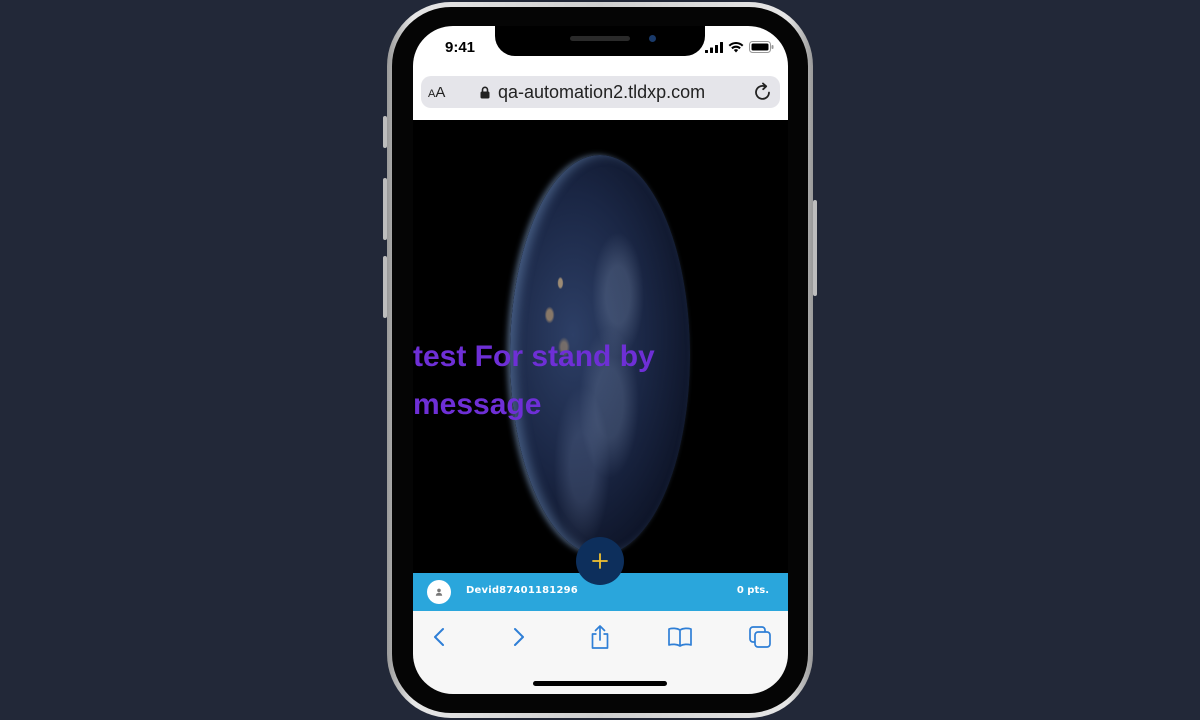 This screenshot has width=1200, height=720. What do you see at coordinates (761, 47) in the screenshot?
I see `battery-icon` at bounding box center [761, 47].